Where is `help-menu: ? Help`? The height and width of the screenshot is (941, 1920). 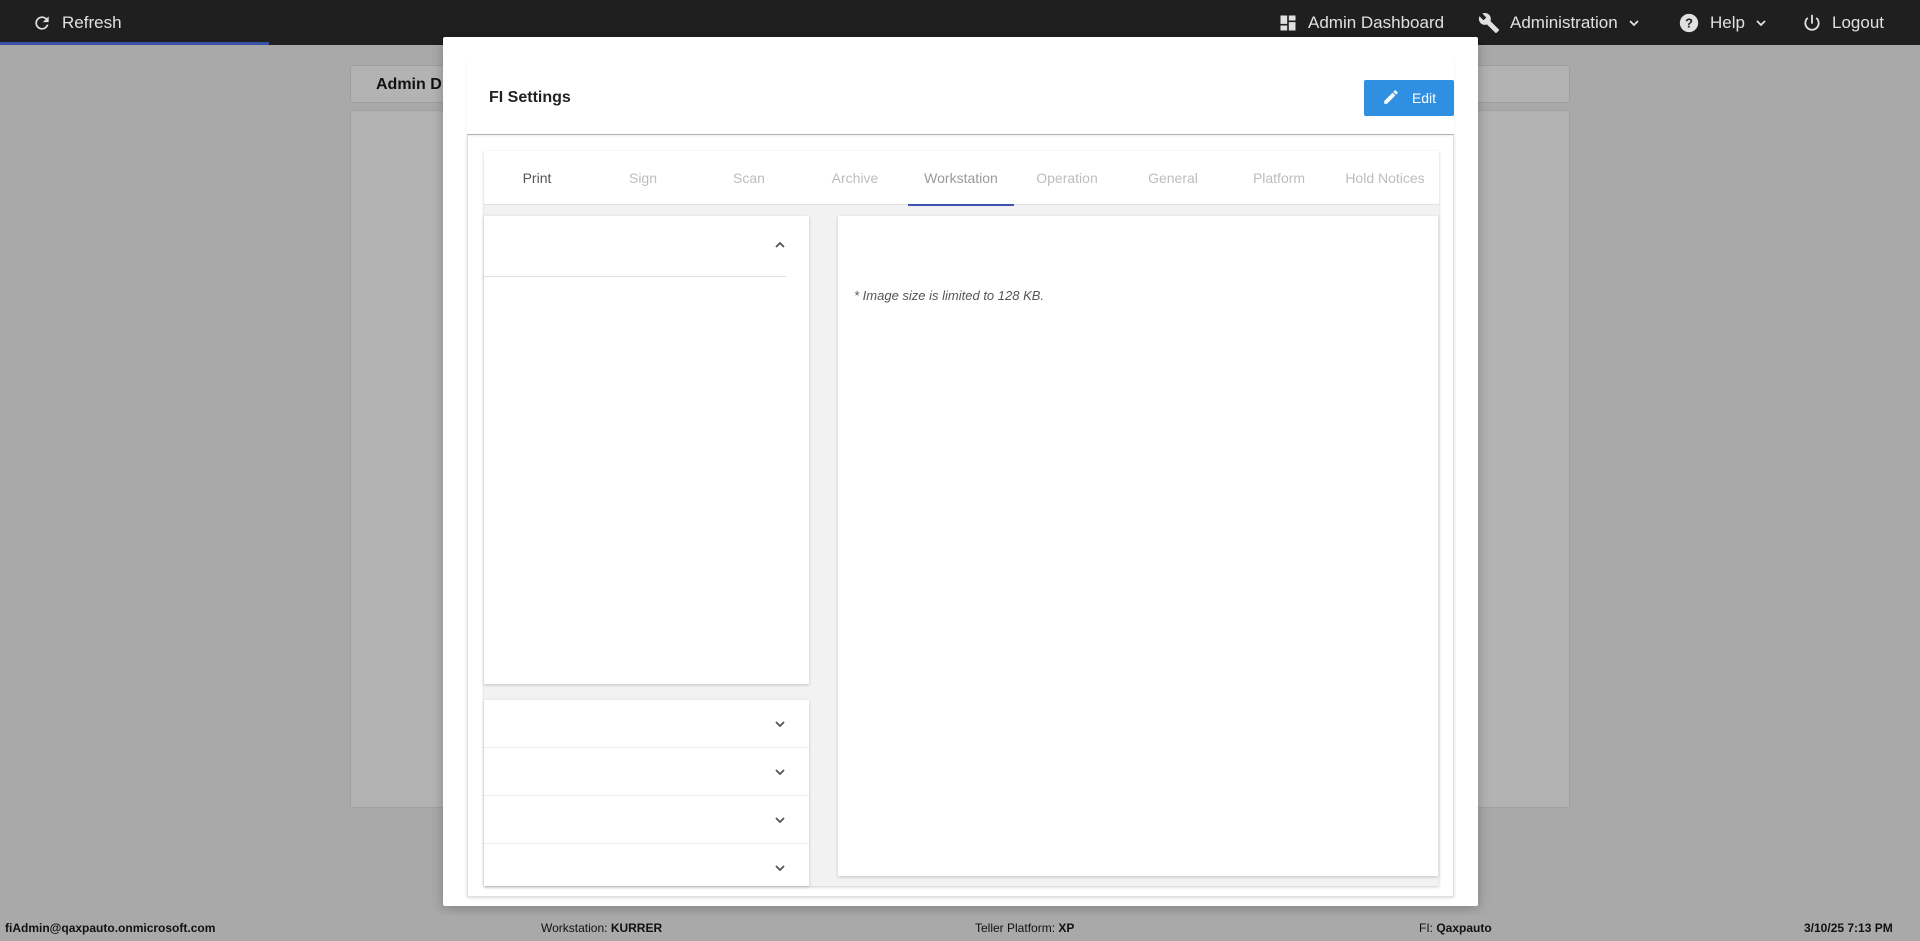
help-menu: ? Help is located at coordinates (1722, 22).